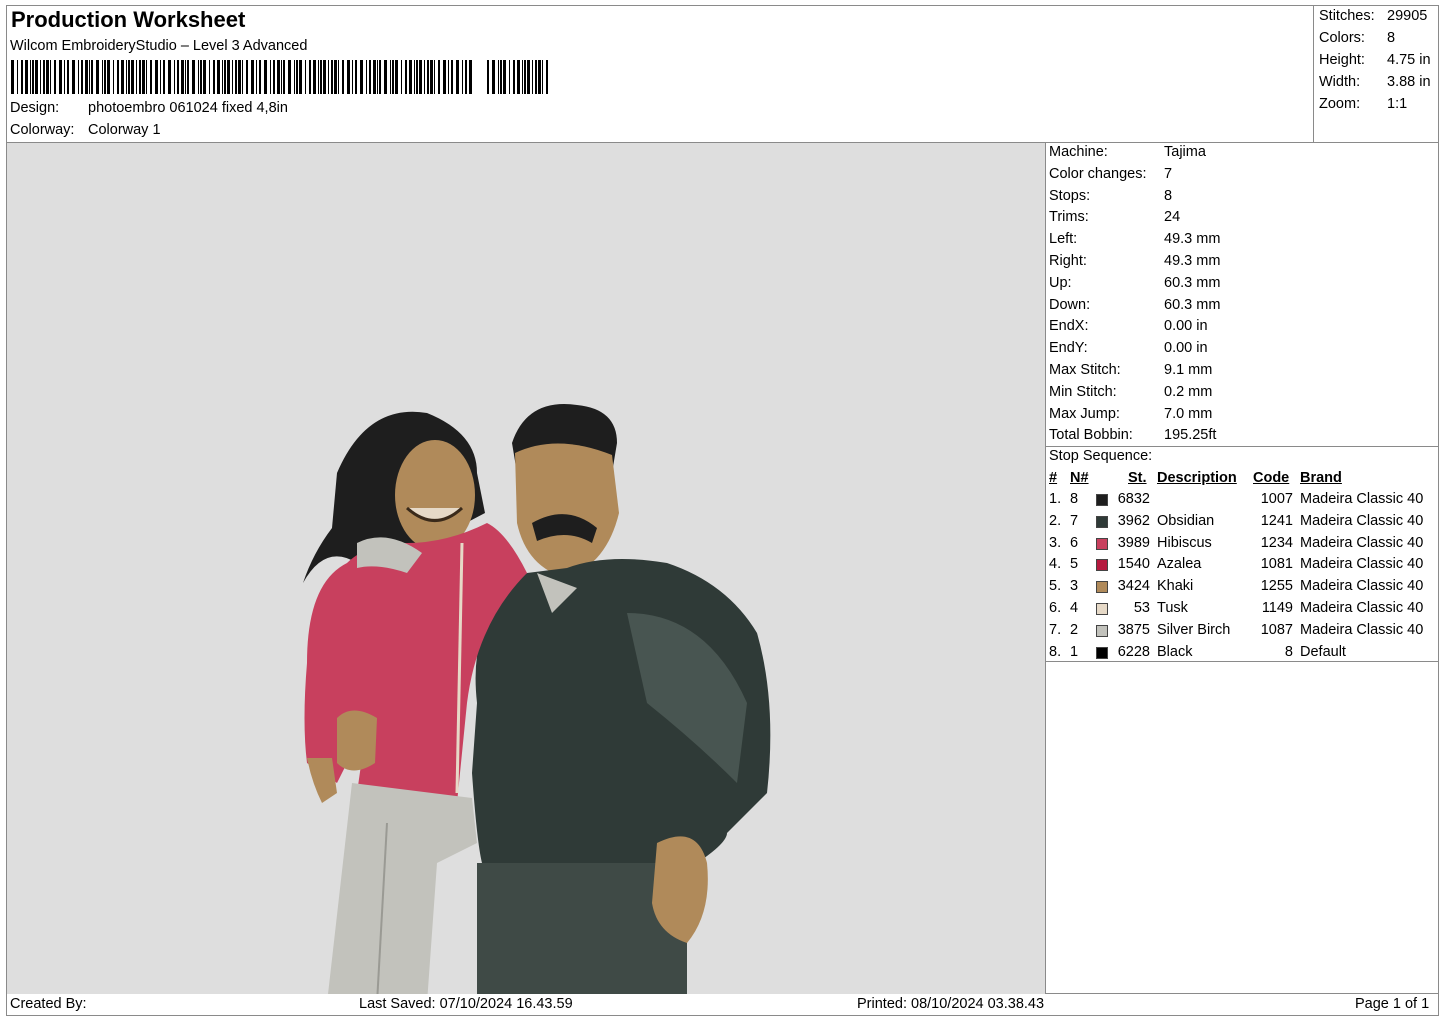  What do you see at coordinates (1055, 542) in the screenshot?
I see `row-index: 3.` at bounding box center [1055, 542].